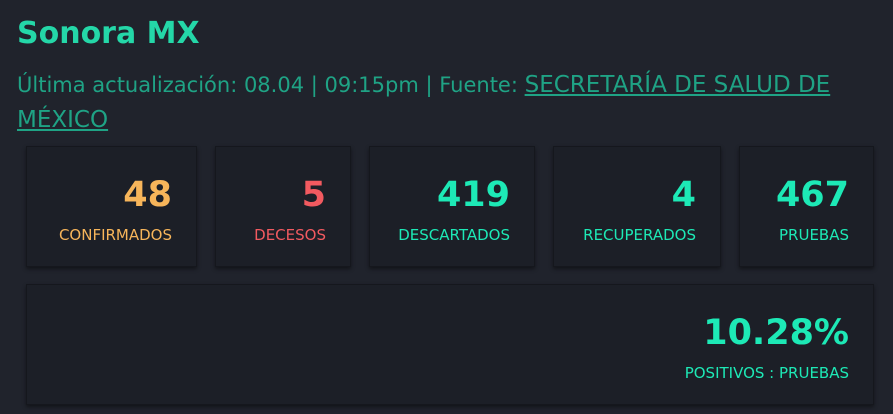  What do you see at coordinates (814, 235) in the screenshot?
I see `stat-label: PRUEBAS` at bounding box center [814, 235].